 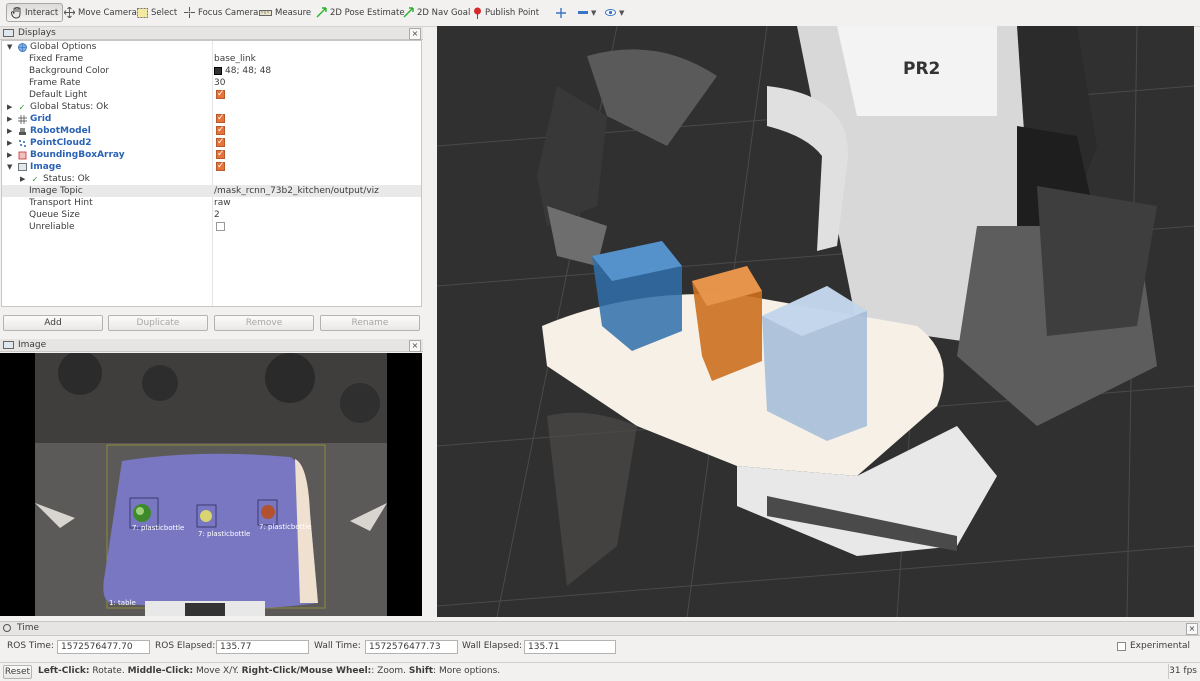 What do you see at coordinates (16, 12) in the screenshot?
I see `hand-icon` at bounding box center [16, 12].